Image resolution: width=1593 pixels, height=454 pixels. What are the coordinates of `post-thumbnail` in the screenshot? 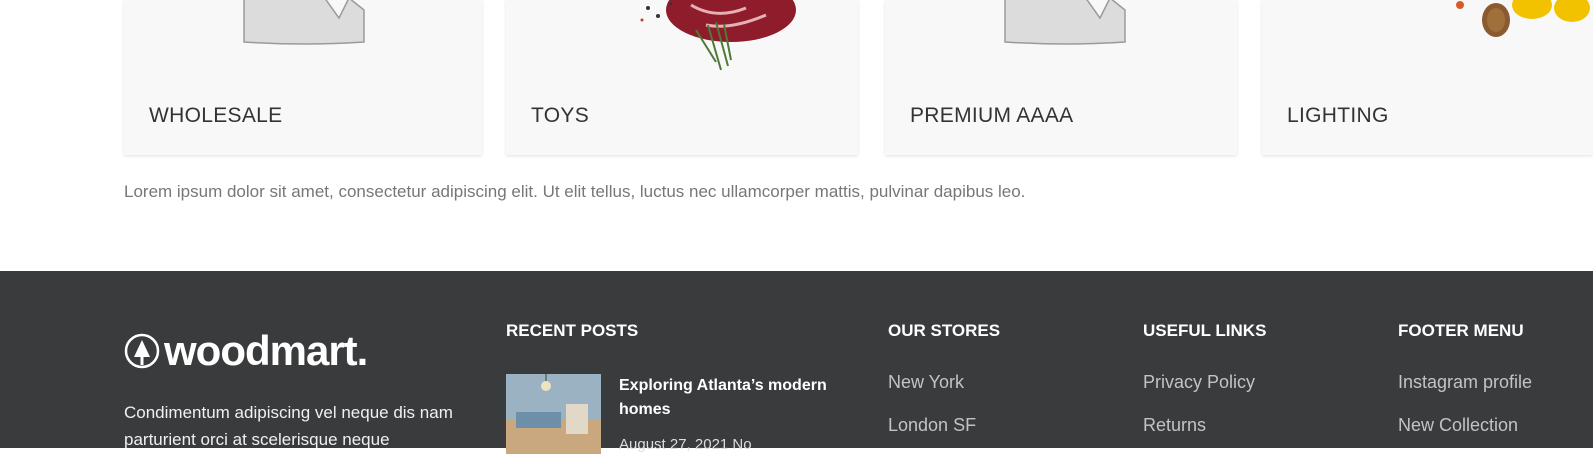 It's located at (553, 414).